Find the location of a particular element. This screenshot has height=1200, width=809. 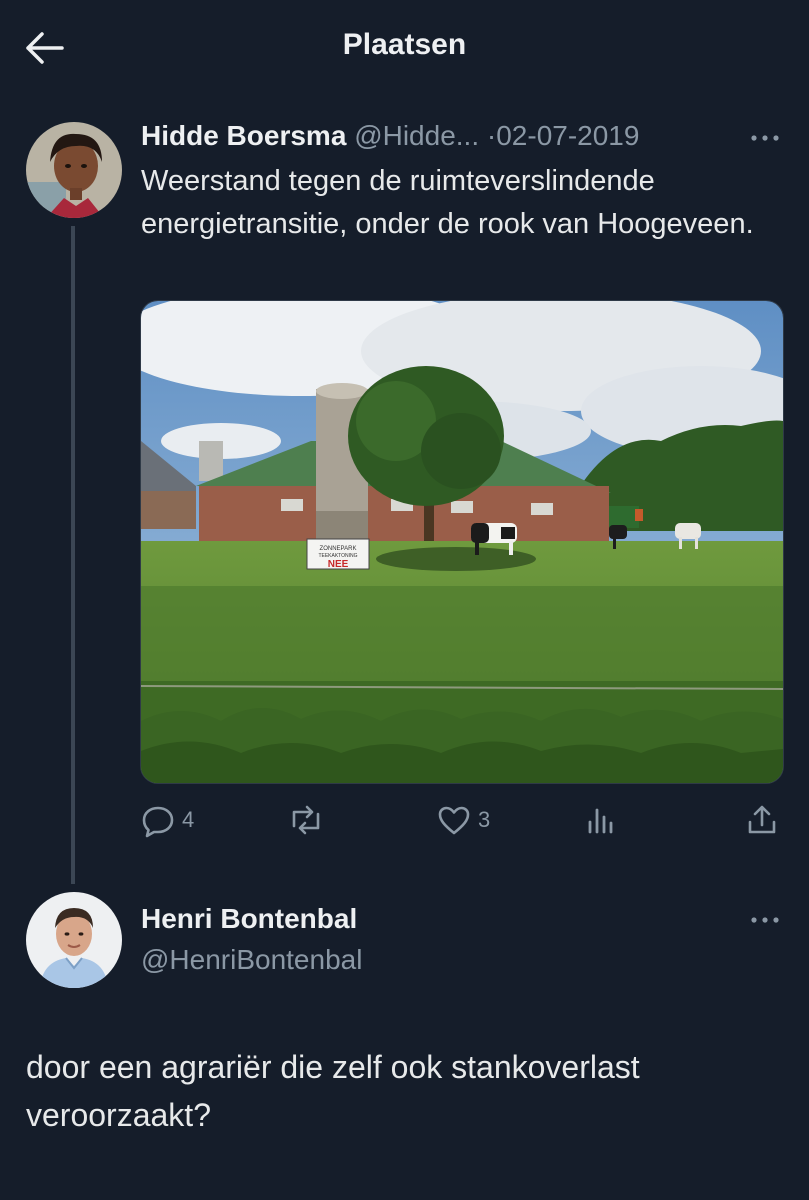

like-action: 3 is located at coordinates (463, 820).